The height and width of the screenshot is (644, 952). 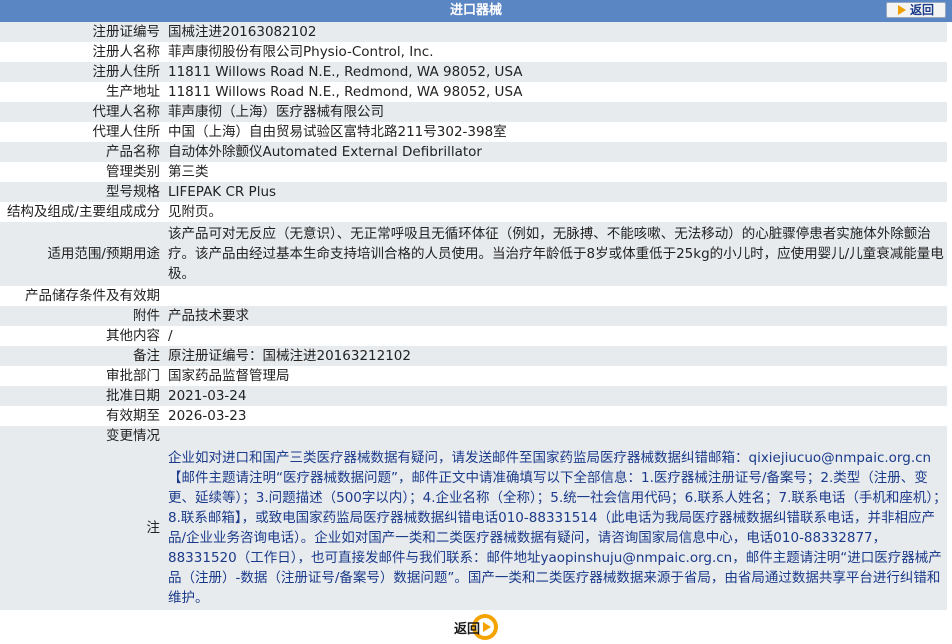 What do you see at coordinates (82, 92) in the screenshot?
I see `field-label: 生产地址` at bounding box center [82, 92].